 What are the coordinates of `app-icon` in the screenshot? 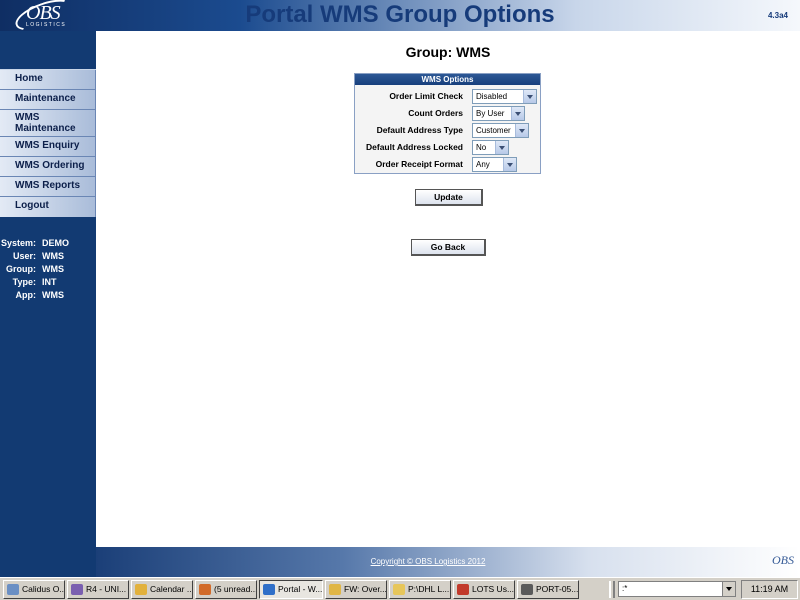 It's located at (77, 589).